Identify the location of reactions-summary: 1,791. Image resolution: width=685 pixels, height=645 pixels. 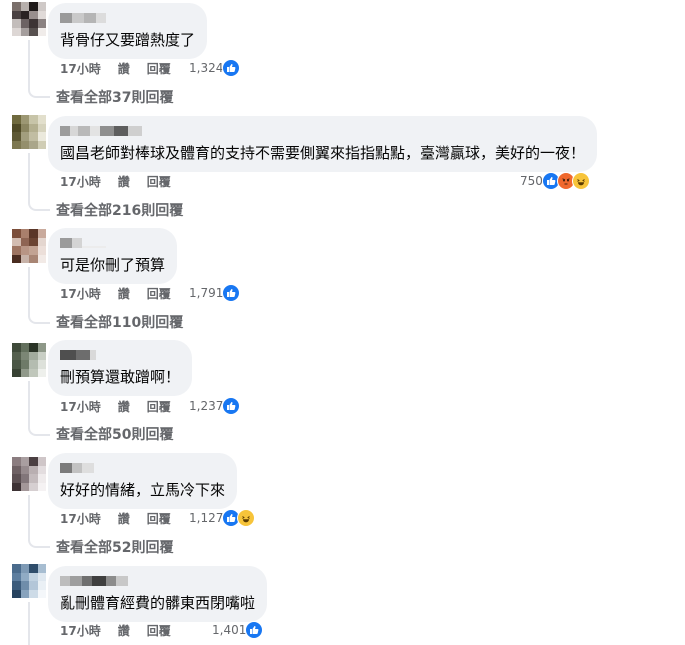
(215, 293).